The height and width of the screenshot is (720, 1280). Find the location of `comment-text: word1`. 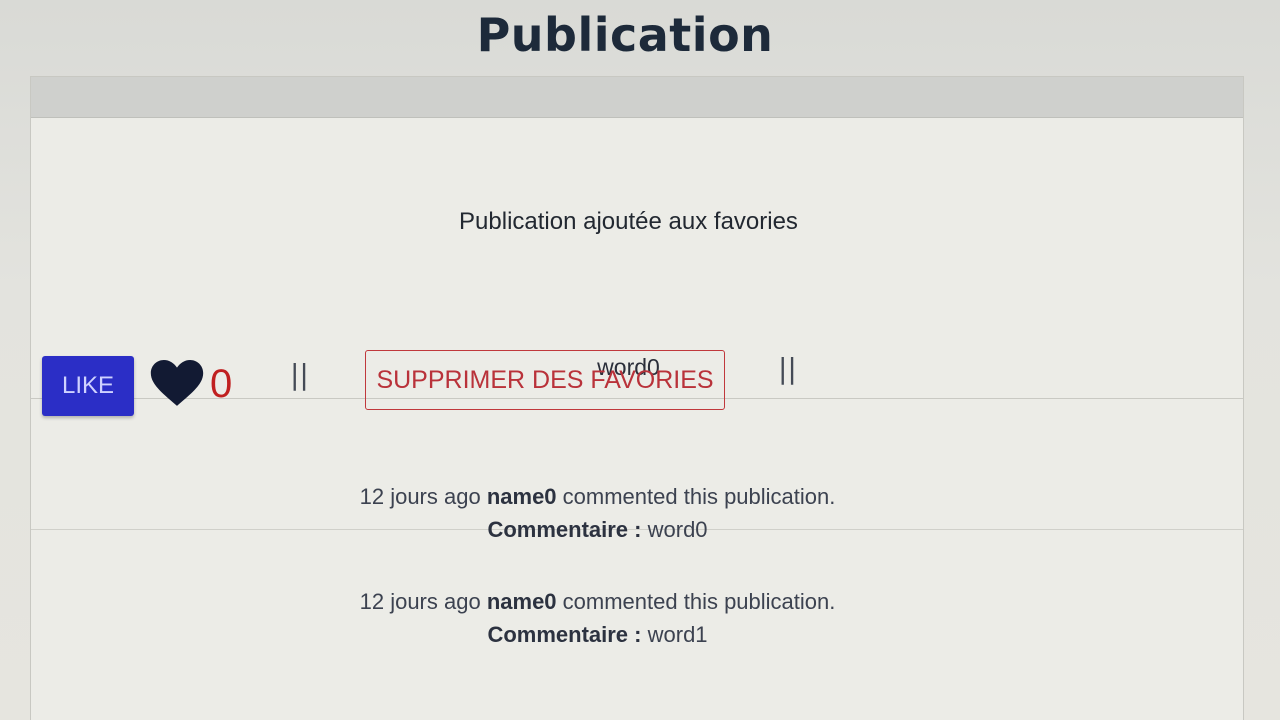

comment-text: word1 is located at coordinates (677, 634).